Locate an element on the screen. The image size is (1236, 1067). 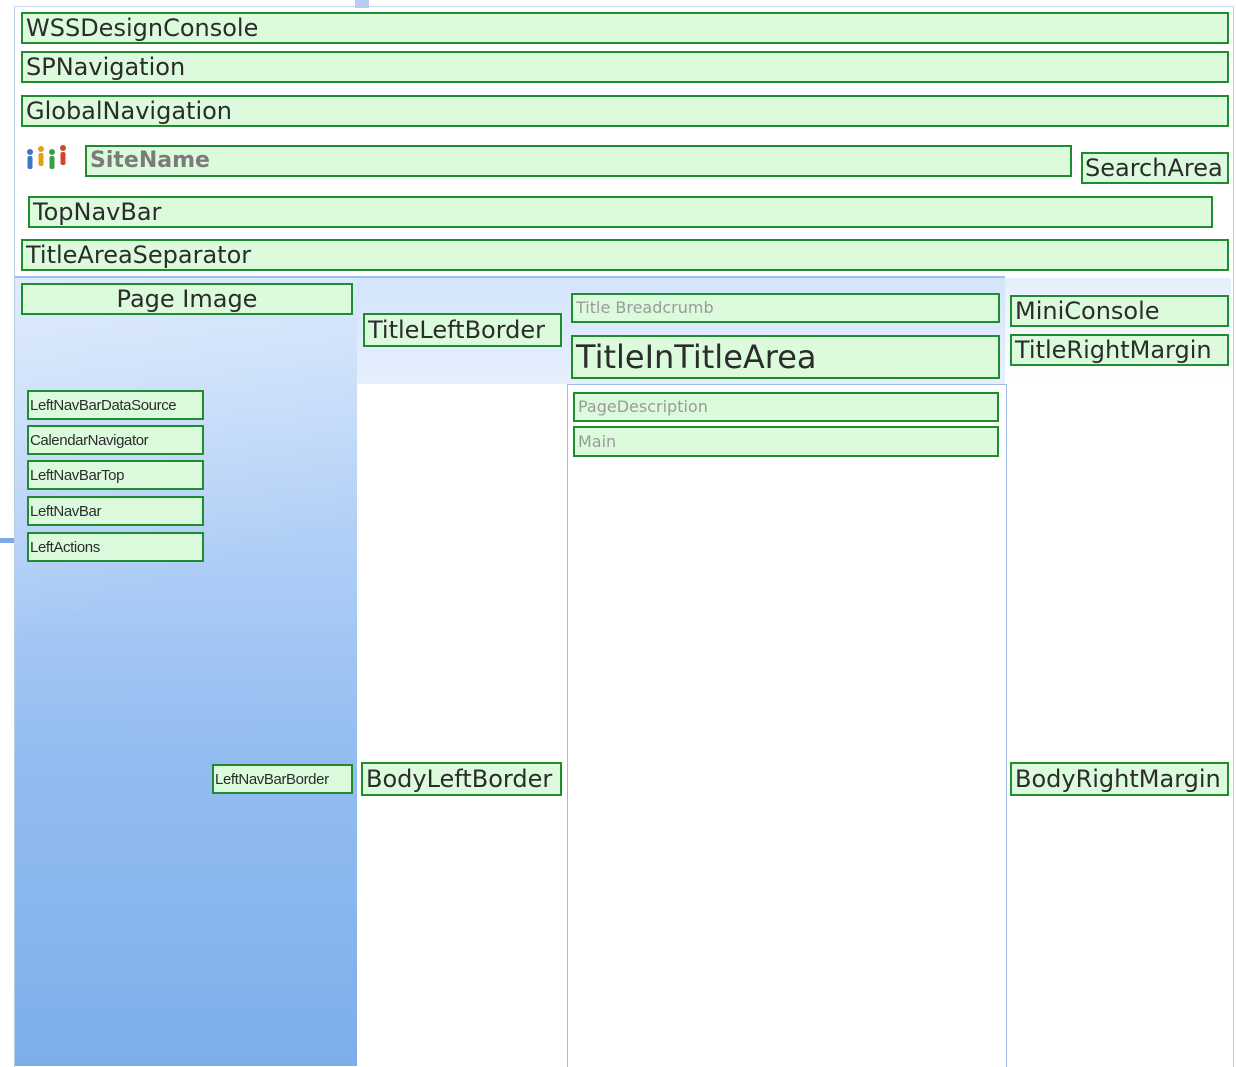
top-nav-bar-region: TopNavBar is located at coordinates (620, 212).